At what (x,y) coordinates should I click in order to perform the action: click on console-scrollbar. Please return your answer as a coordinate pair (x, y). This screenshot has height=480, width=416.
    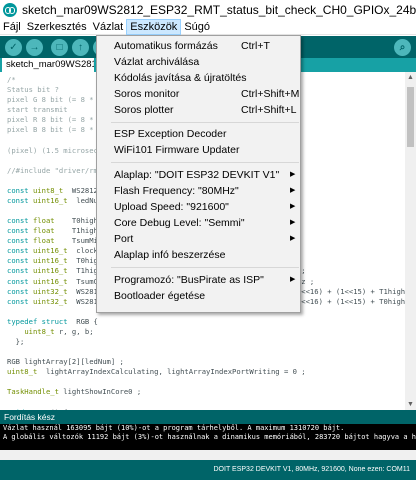
    Looking at the image, I should click on (208, 455).